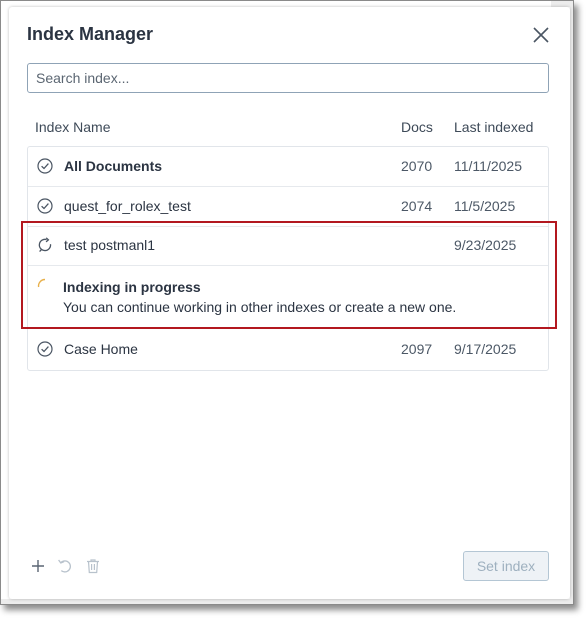 This screenshot has width=586, height=618. What do you see at coordinates (90, 34) in the screenshot?
I see `dialog-title: Index Manager` at bounding box center [90, 34].